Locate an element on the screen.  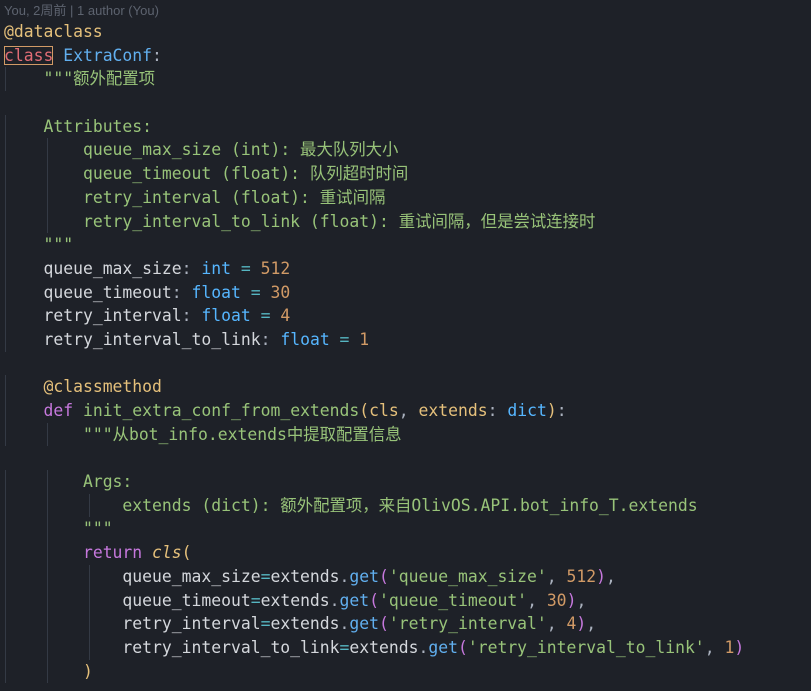
code-line: @classmethod is located at coordinates (407, 387).